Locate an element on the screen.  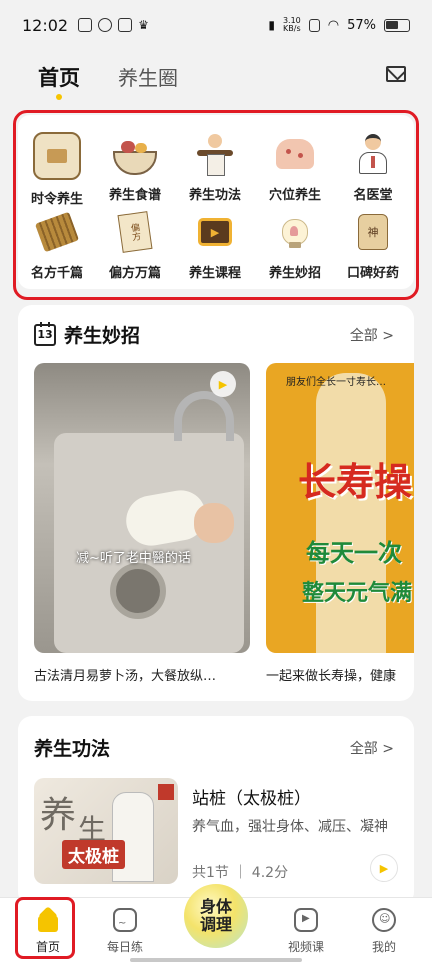
status-time: 12:02 is located at coordinates (45, 25).